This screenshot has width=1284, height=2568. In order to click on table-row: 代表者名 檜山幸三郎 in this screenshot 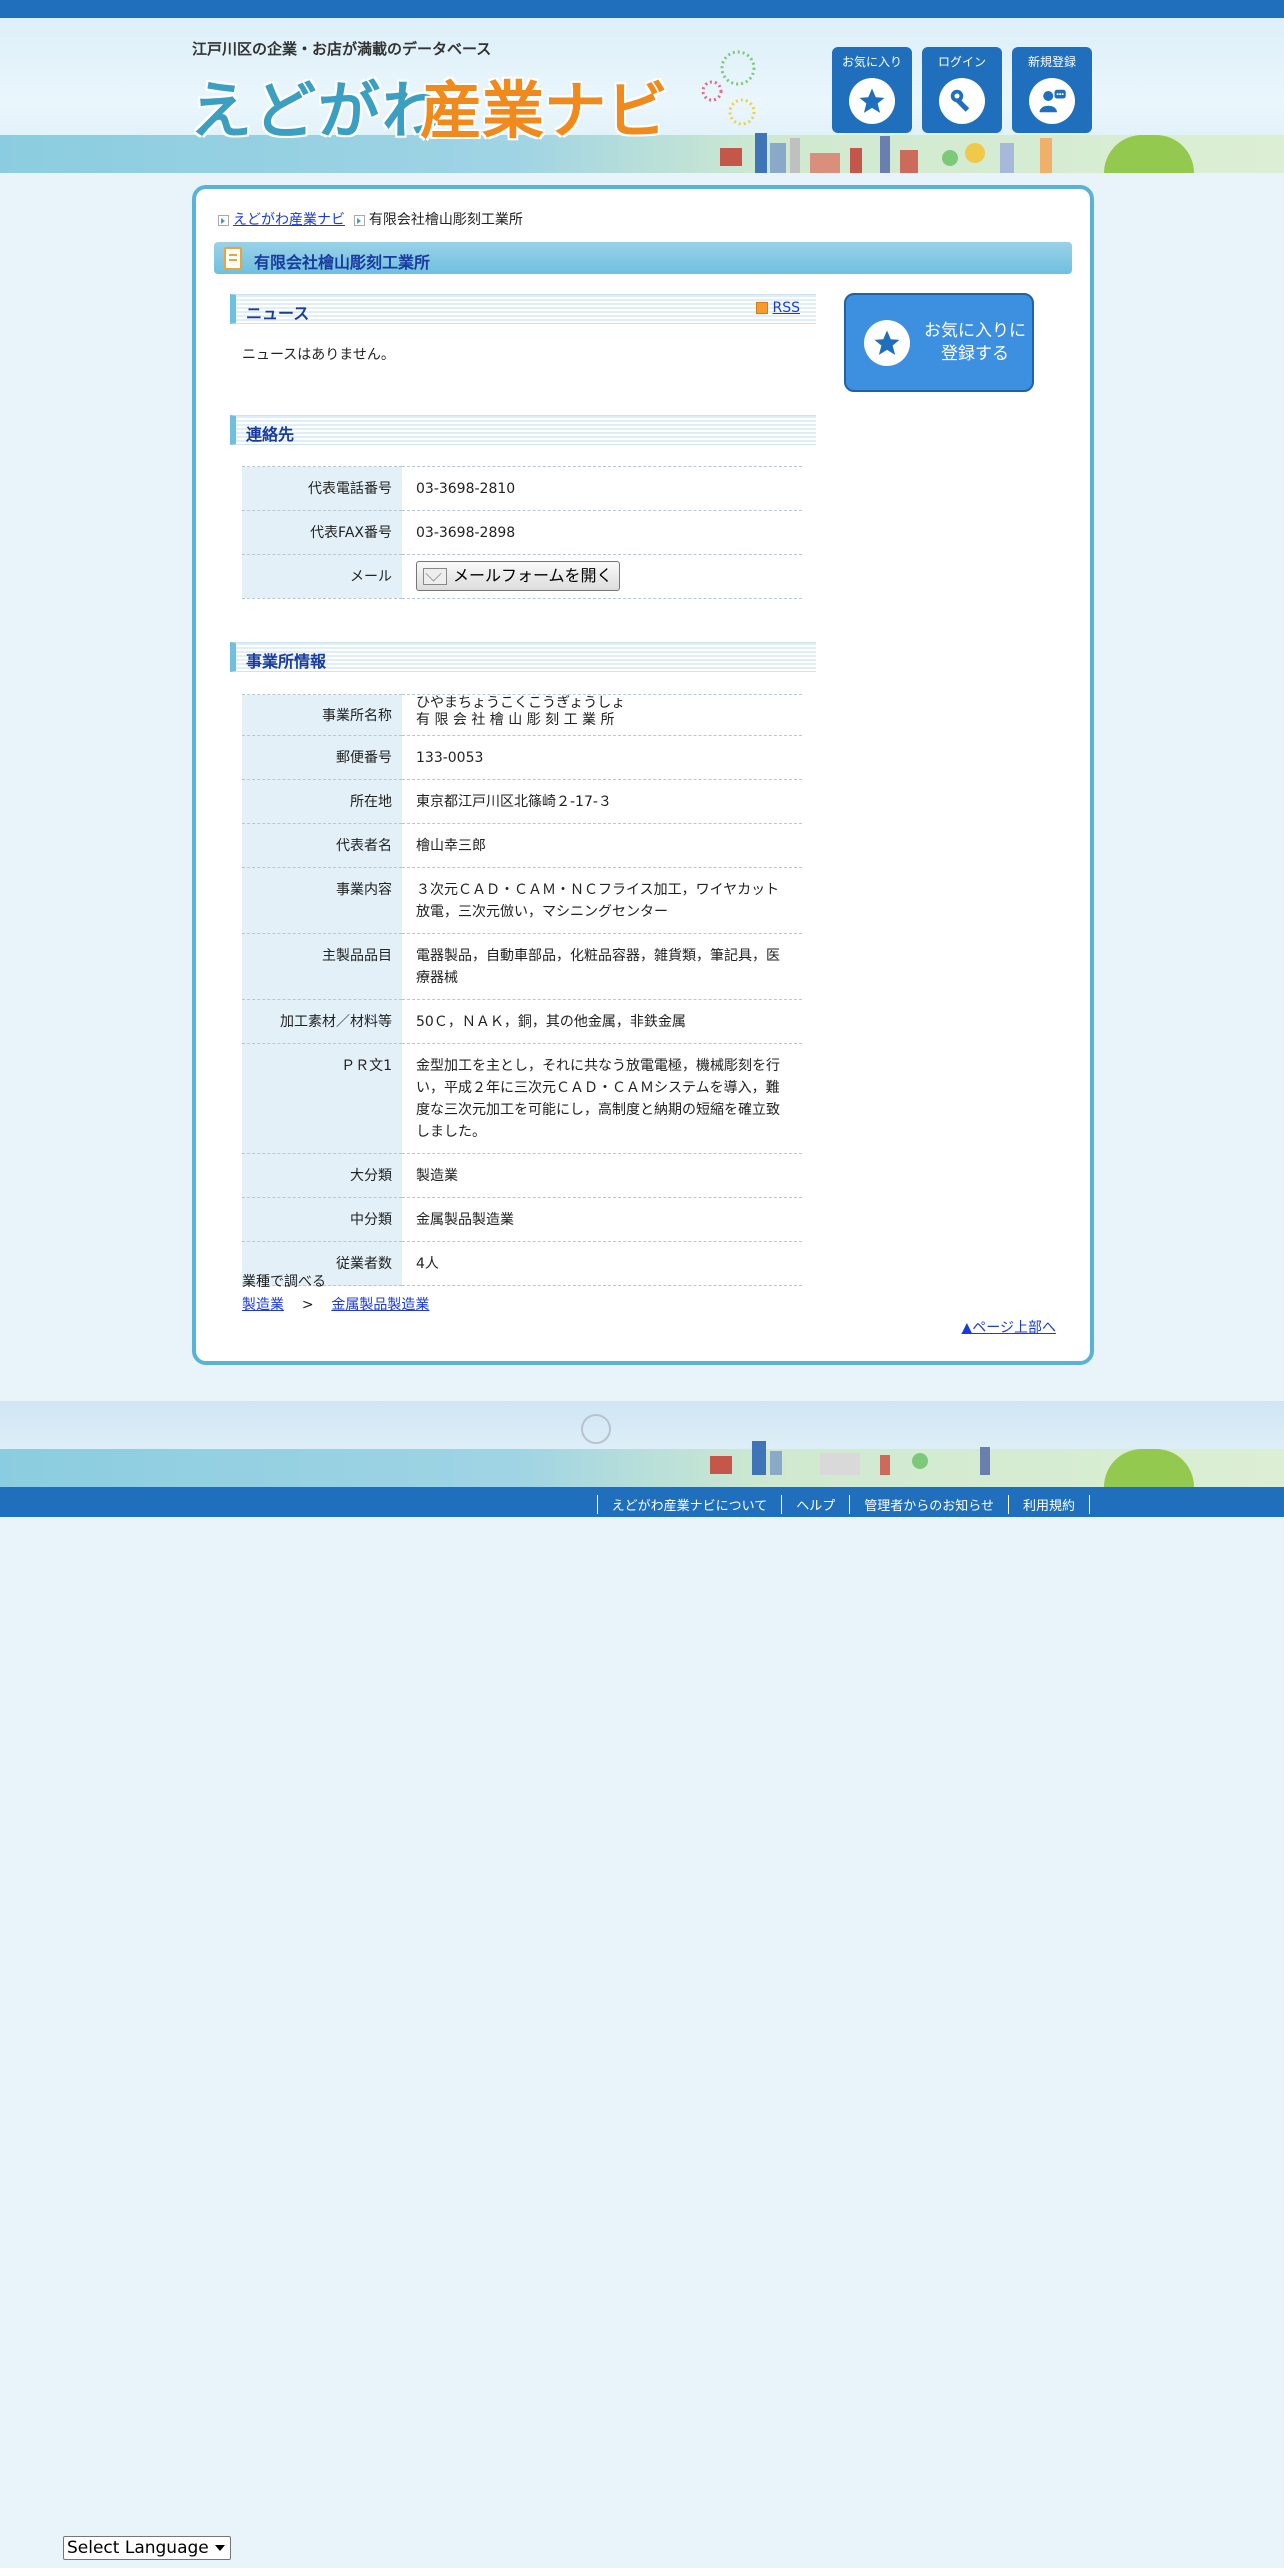, I will do `click(522, 845)`.